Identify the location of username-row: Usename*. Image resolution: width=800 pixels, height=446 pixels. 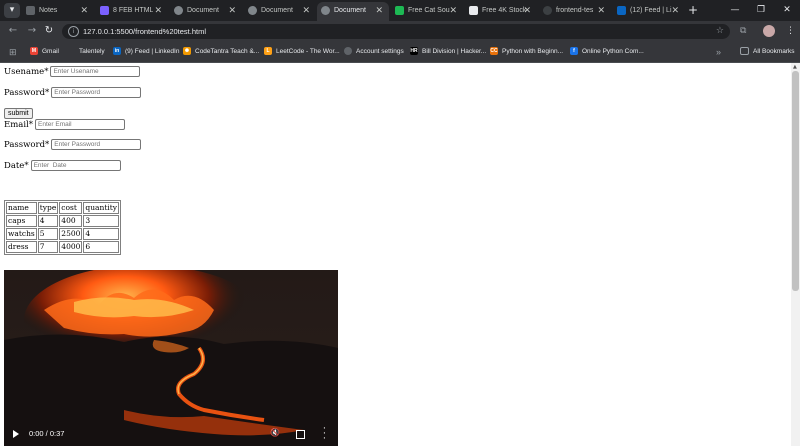
(72, 71).